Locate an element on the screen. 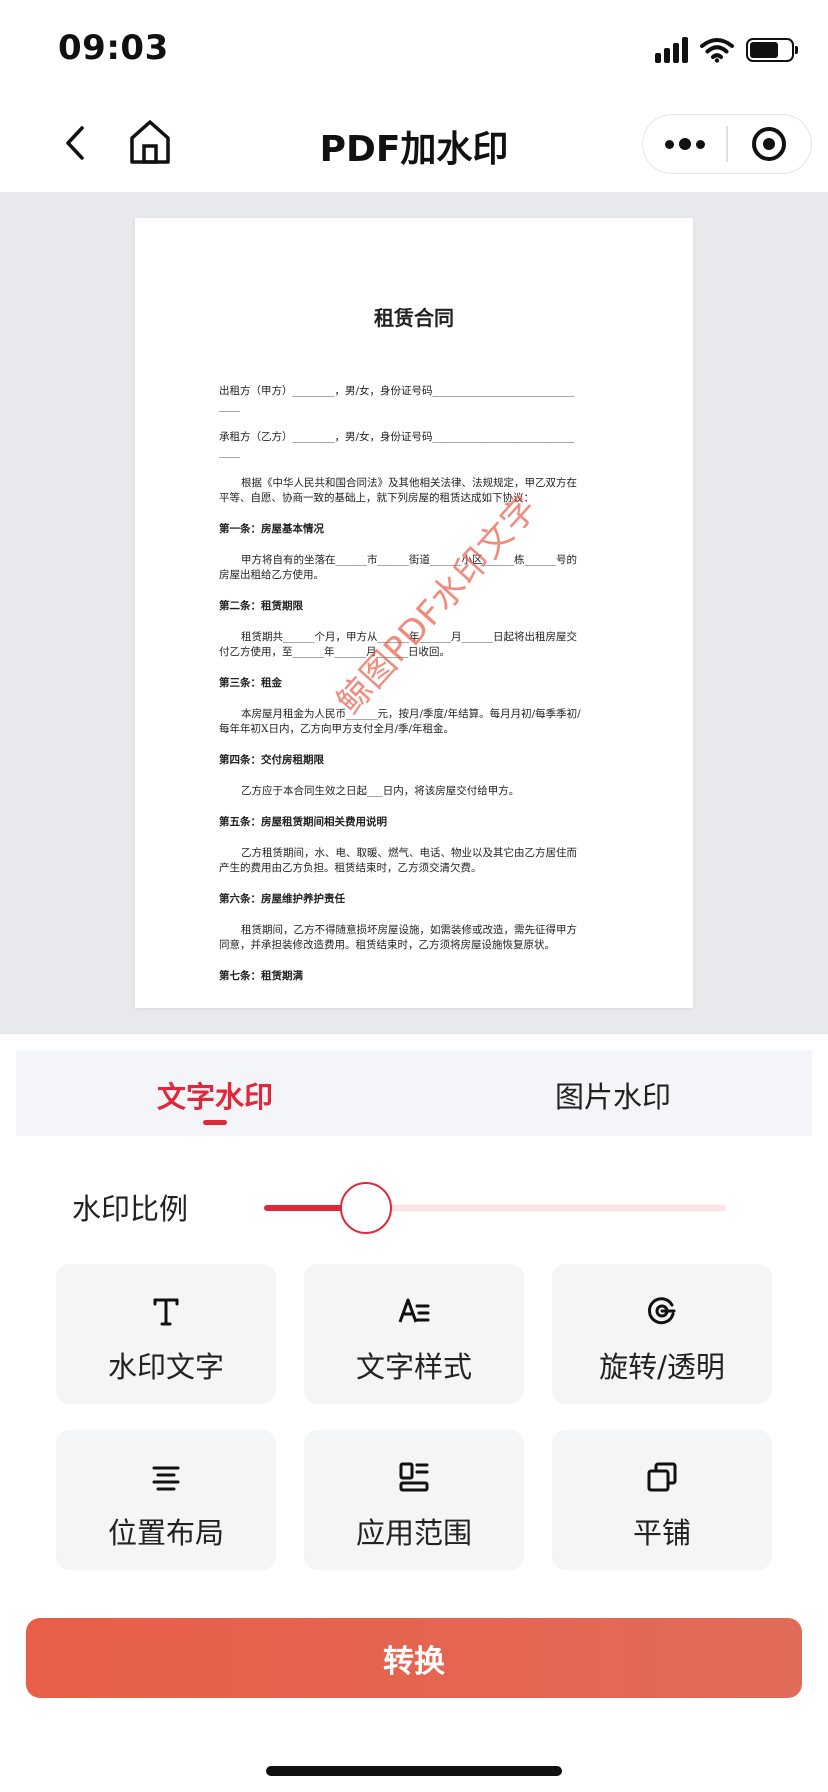 The height and width of the screenshot is (1792, 828). position-layout-option: 位置布局 is located at coordinates (166, 1500).